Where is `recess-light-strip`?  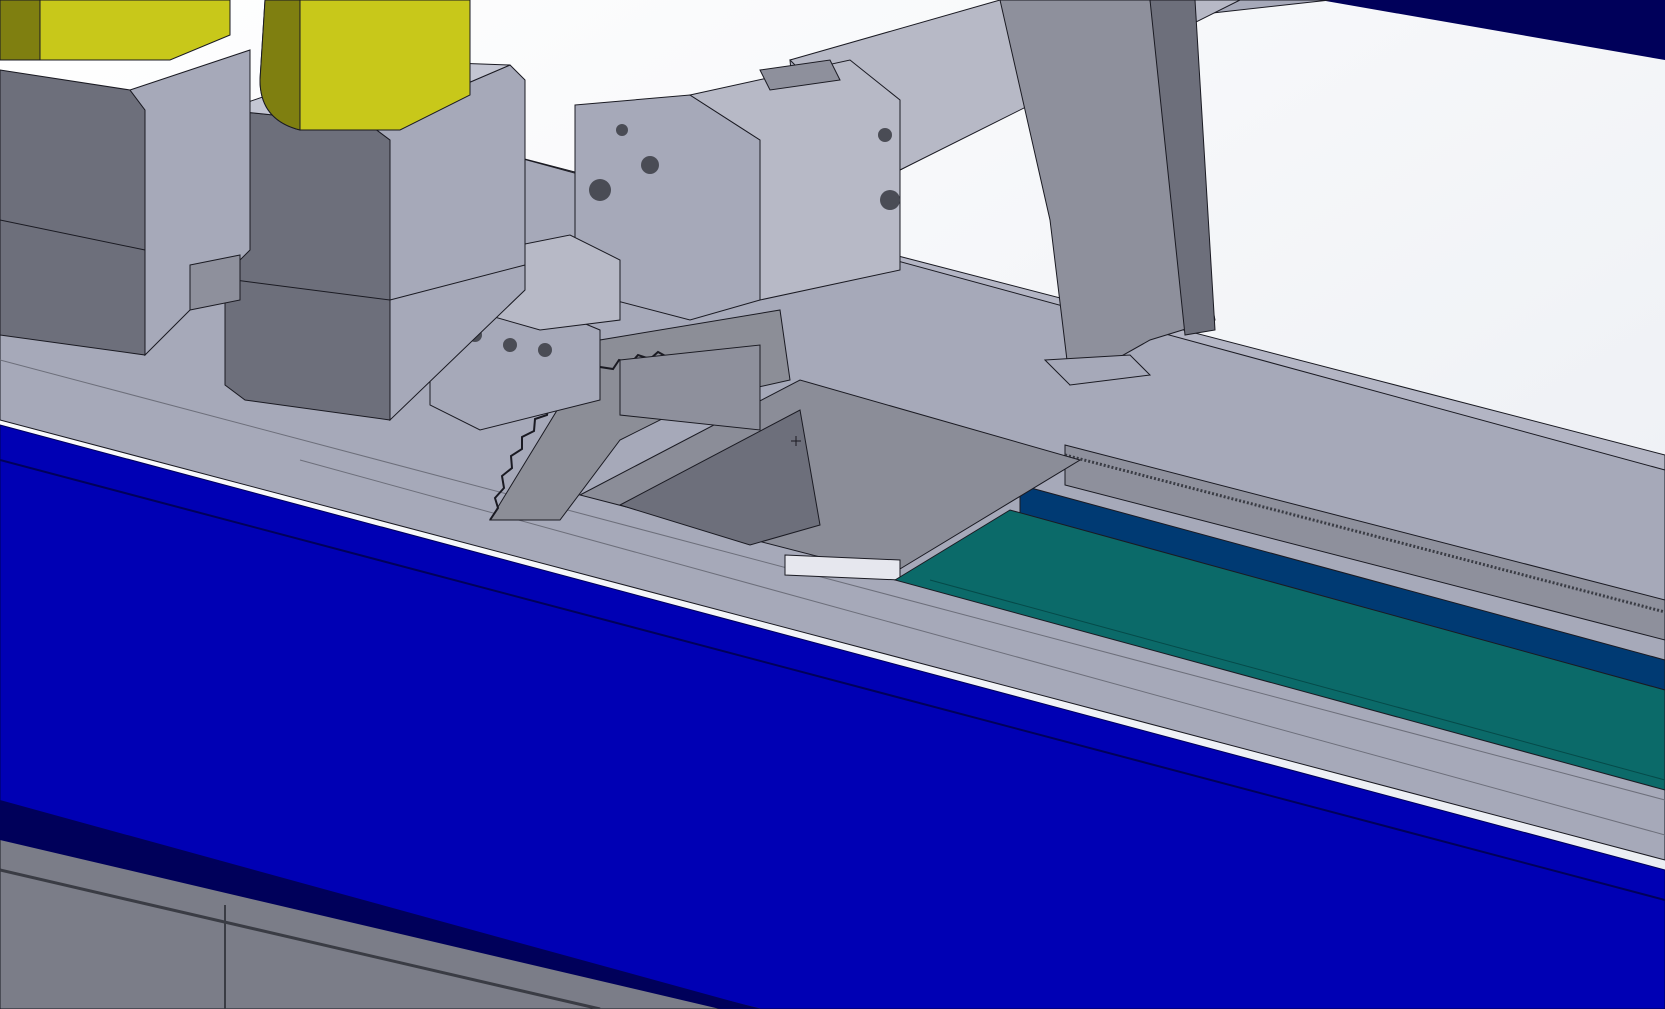
recess-light-strip is located at coordinates (842, 567).